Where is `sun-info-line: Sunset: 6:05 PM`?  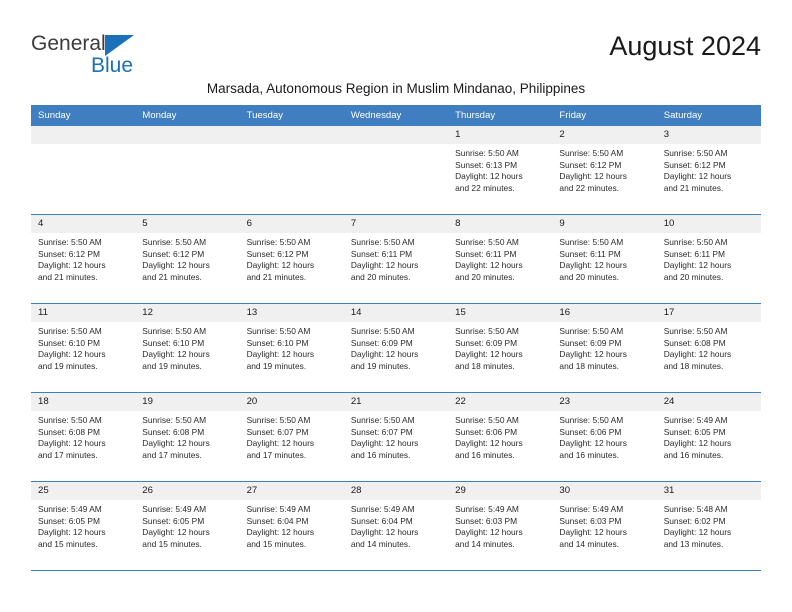 sun-info-line: Sunset: 6:05 PM is located at coordinates (173, 520).